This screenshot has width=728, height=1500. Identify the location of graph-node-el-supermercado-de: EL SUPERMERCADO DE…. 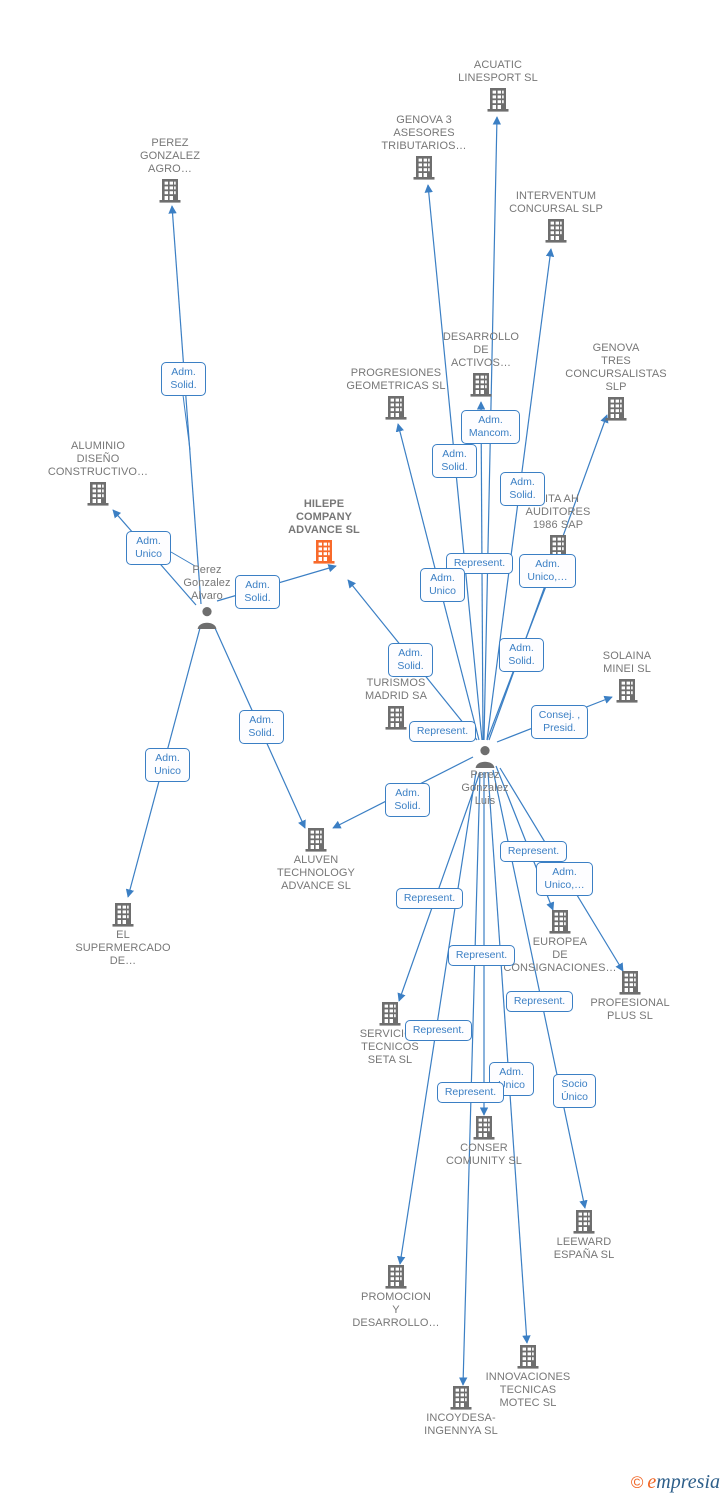
(123, 935).